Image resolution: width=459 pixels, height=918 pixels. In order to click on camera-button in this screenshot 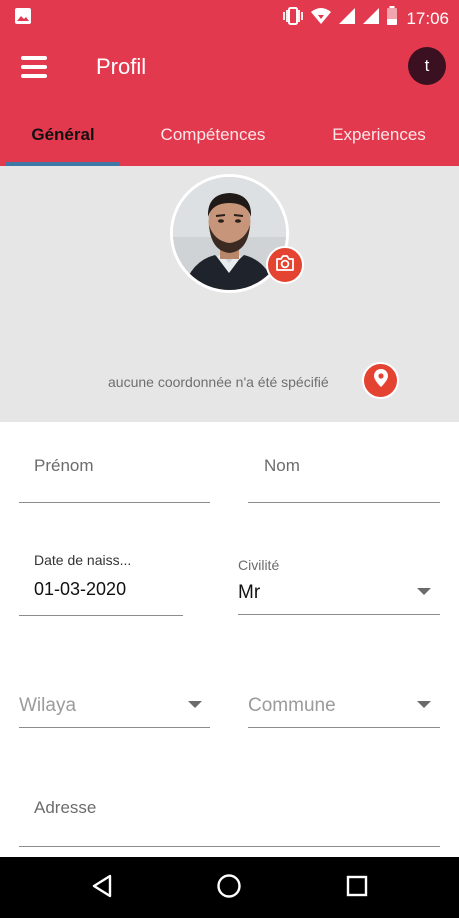, I will do `click(285, 265)`.